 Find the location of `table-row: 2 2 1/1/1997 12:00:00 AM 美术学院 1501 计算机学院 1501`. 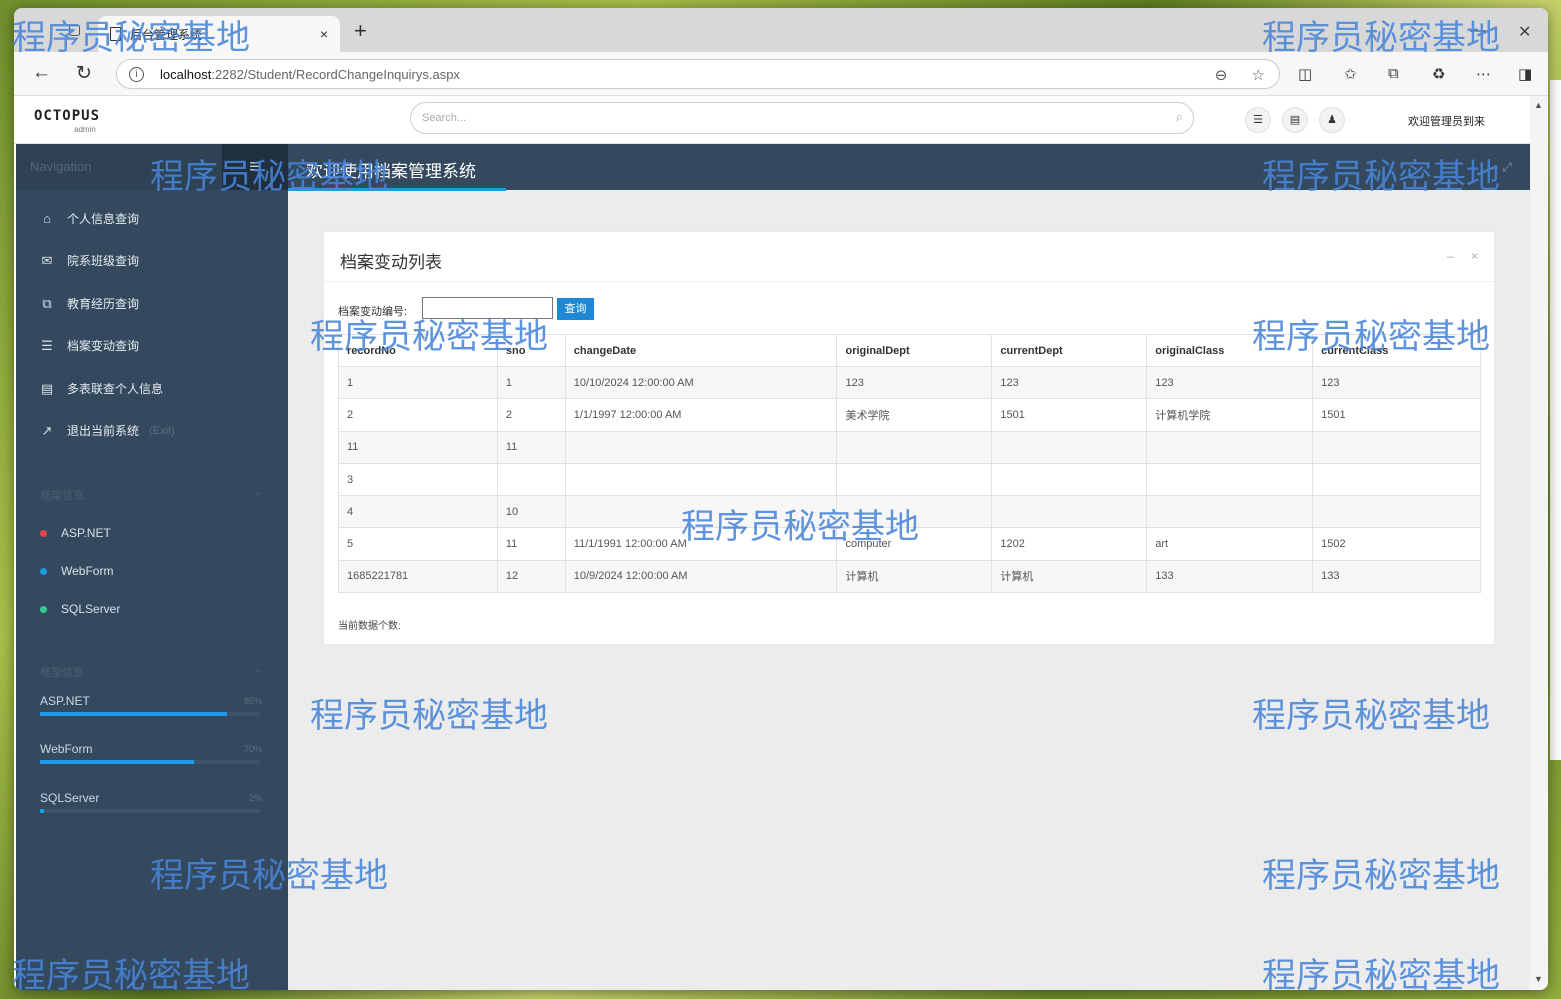

table-row: 2 2 1/1/1997 12:00:00 AM 美术学院 1501 计算机学院 1501 is located at coordinates (909, 415).